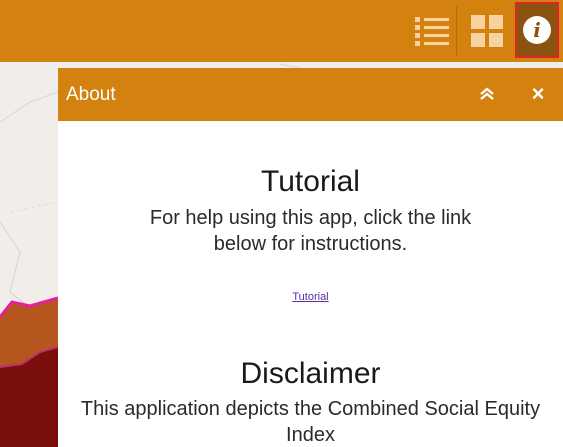 The height and width of the screenshot is (447, 563). I want to click on panel-header: About ×, so click(310, 94).